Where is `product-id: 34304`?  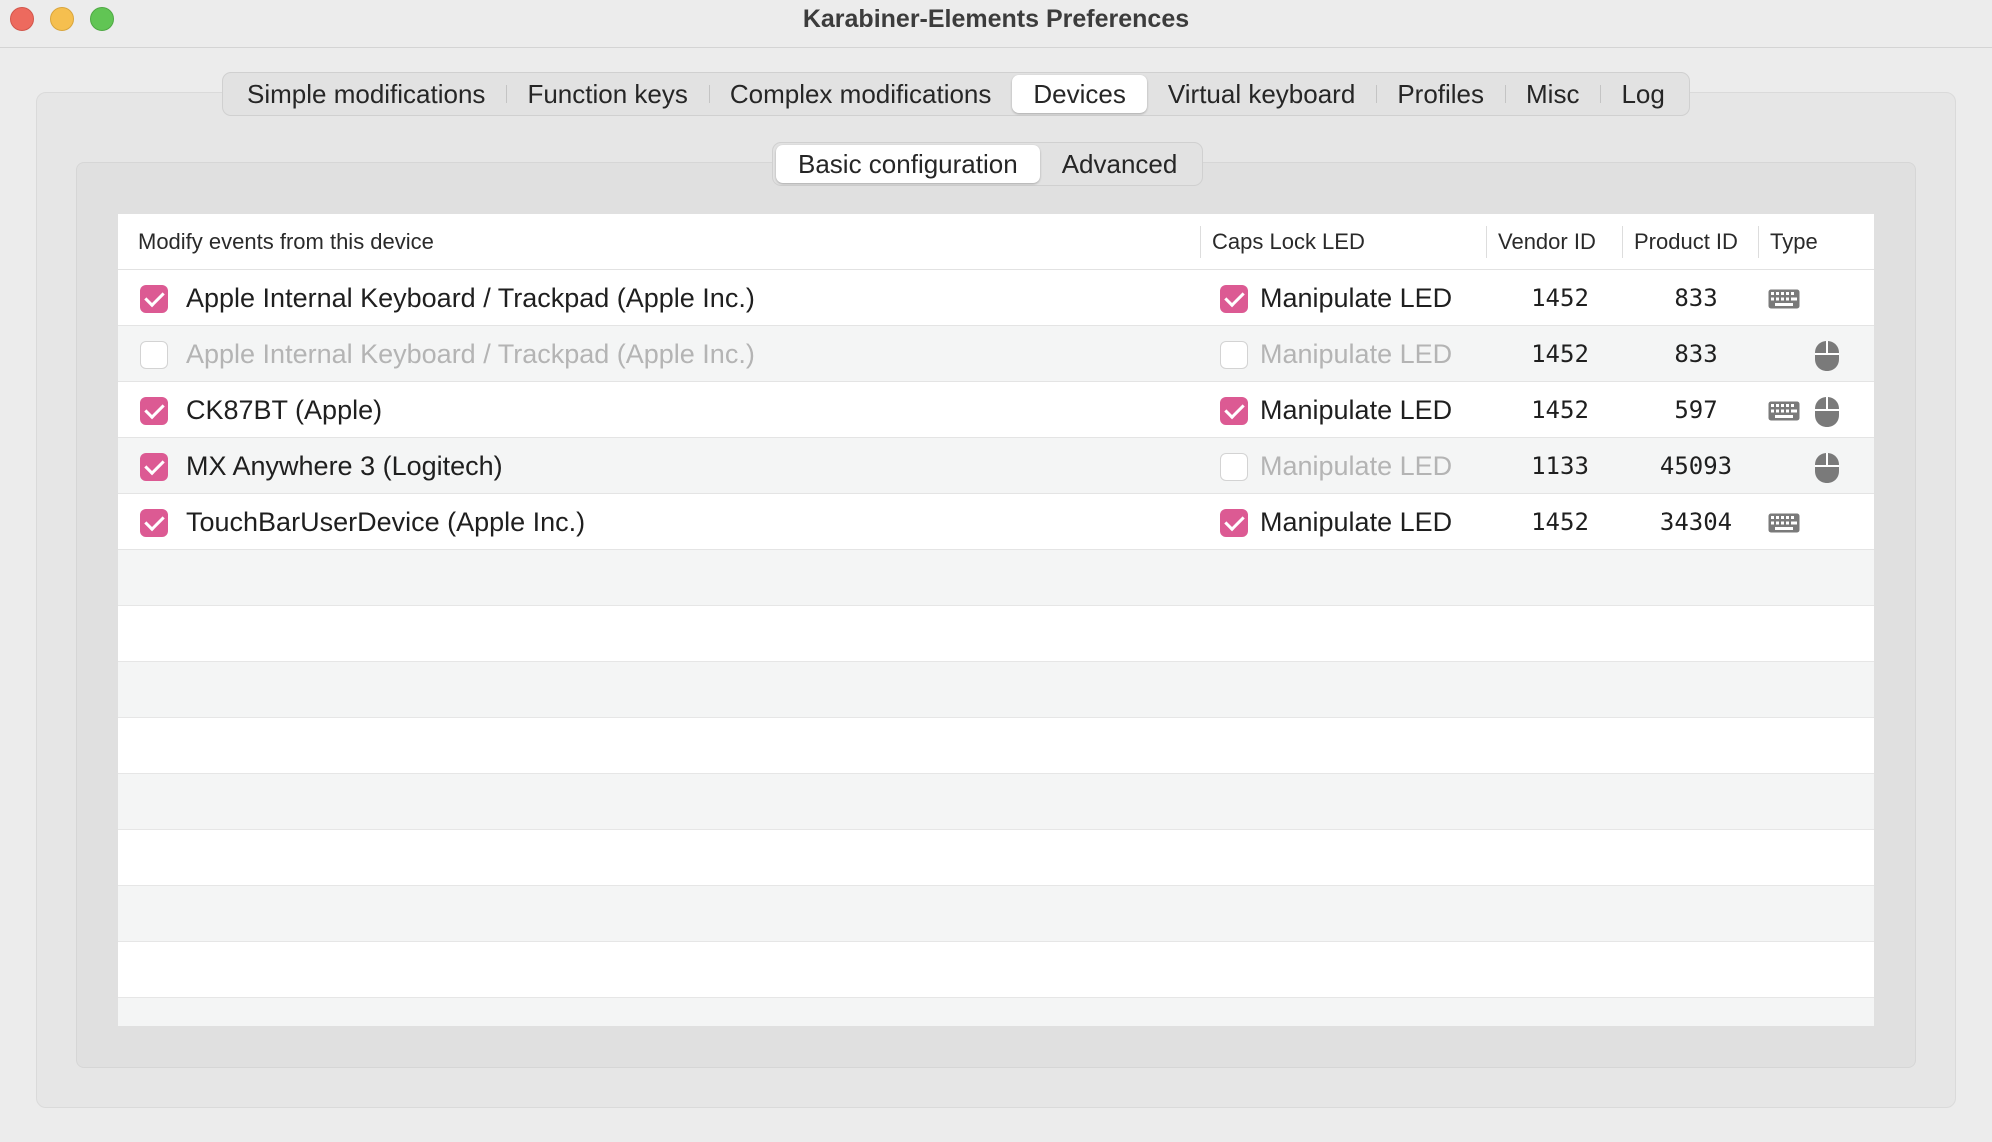 product-id: 34304 is located at coordinates (1696, 522).